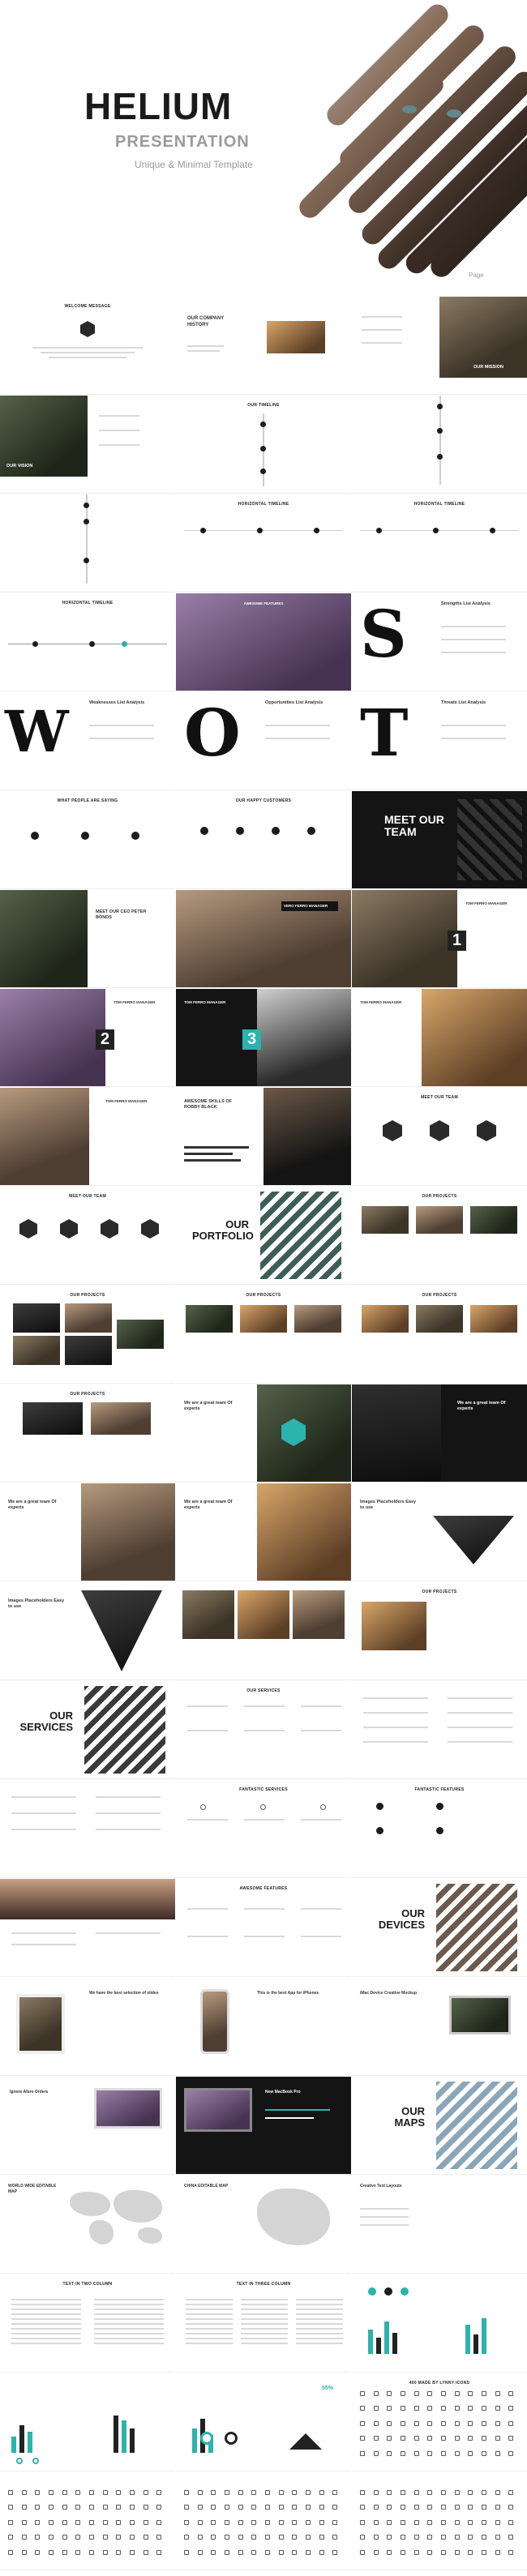 The image size is (527, 2576). I want to click on slide-fantastic-features: FANTASTIC FEATURES, so click(440, 1829).